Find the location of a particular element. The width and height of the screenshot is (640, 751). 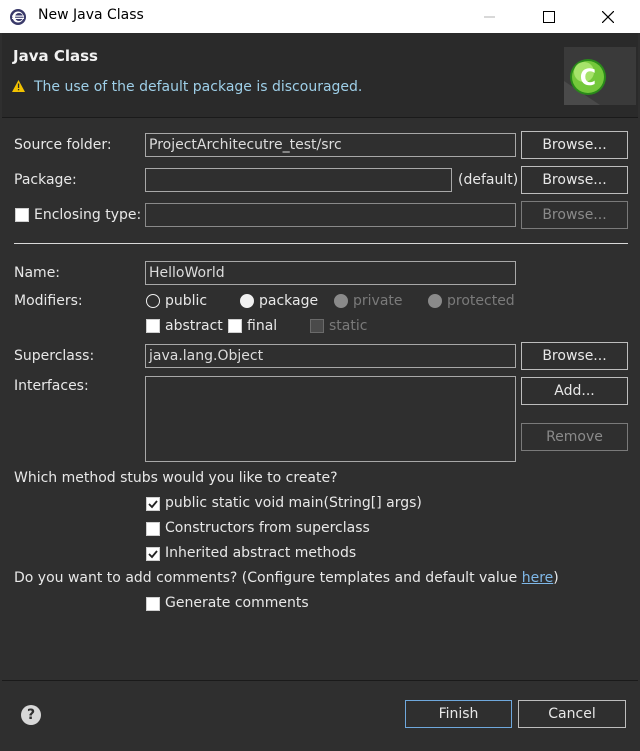

maximize-button is located at coordinates (549, 16).